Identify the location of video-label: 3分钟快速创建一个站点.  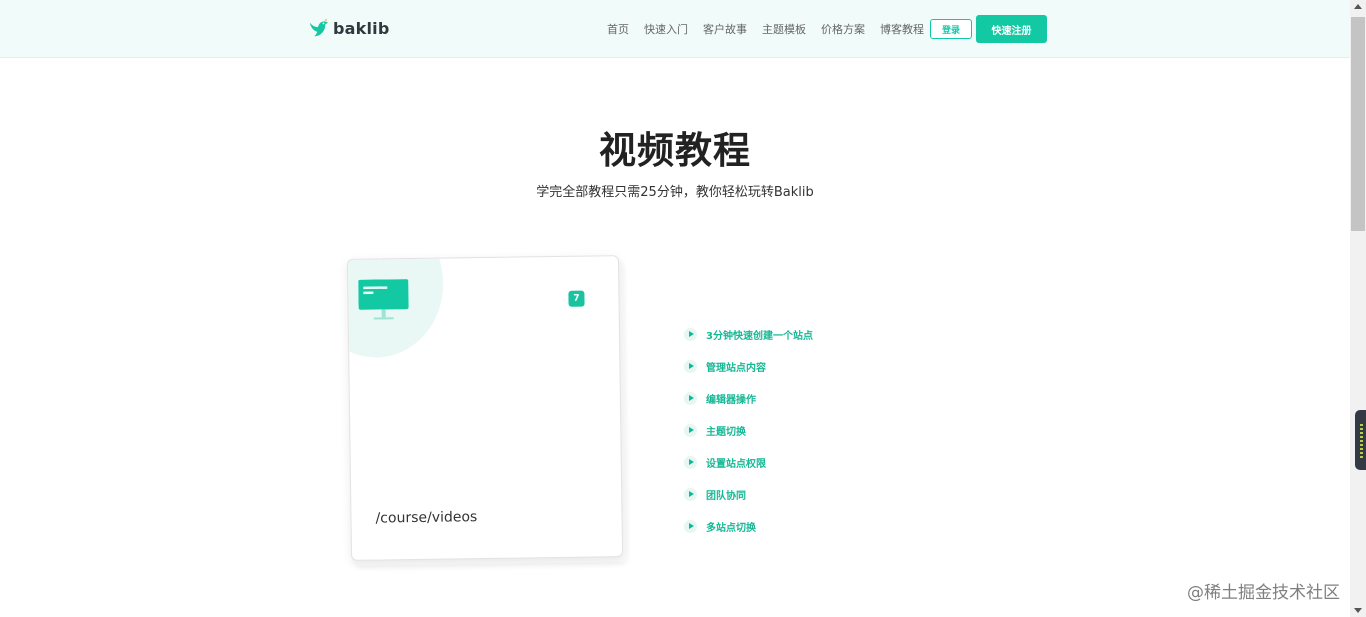
(759, 336).